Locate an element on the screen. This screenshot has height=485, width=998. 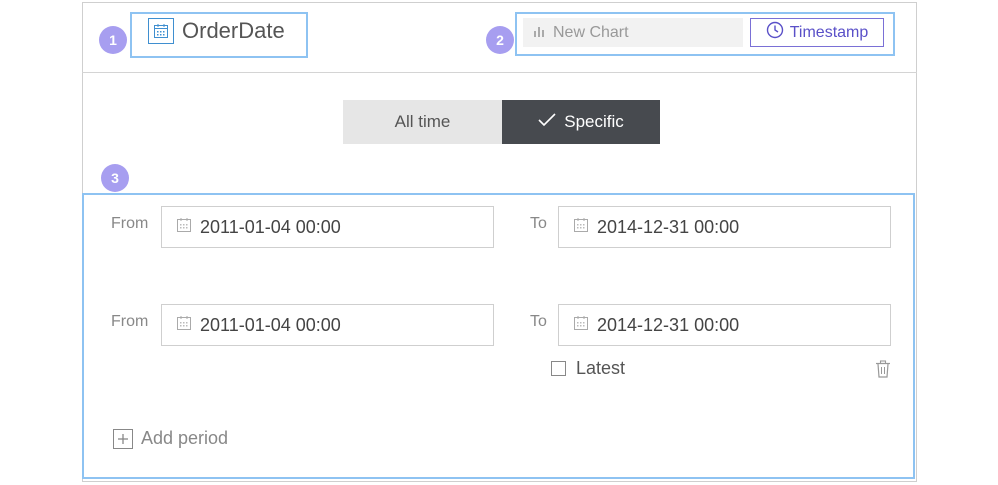
check-icon is located at coordinates (547, 122).